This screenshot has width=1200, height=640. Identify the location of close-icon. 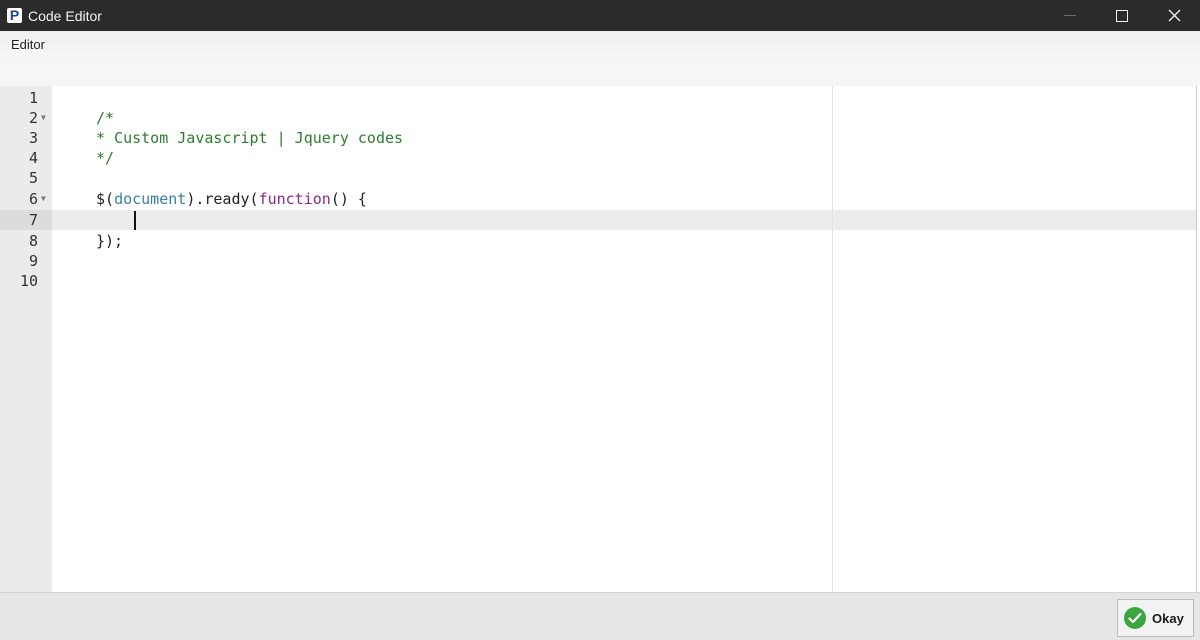
(1174, 15).